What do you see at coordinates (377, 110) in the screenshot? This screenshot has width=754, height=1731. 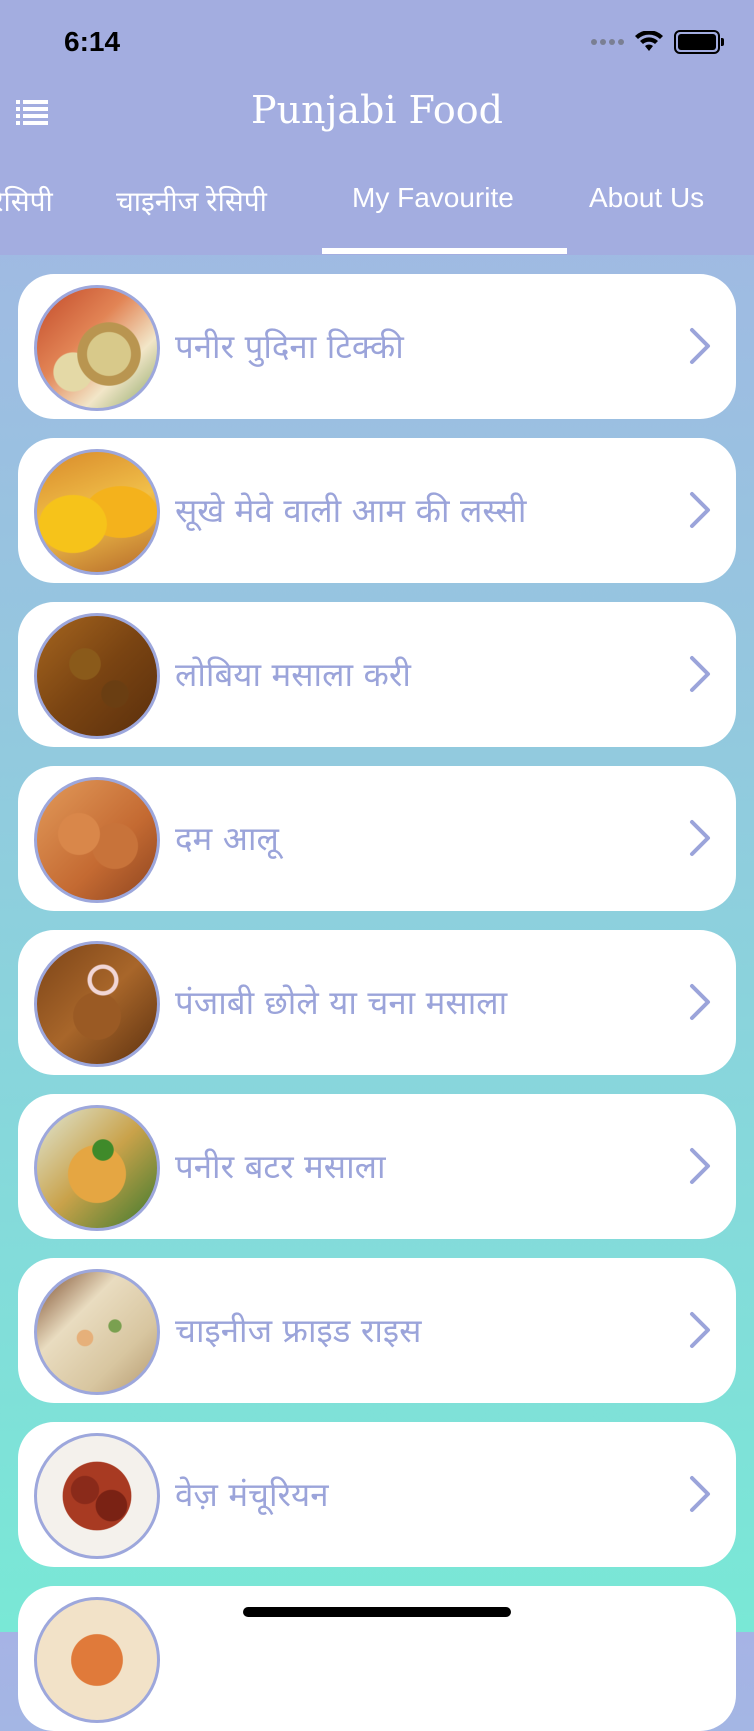 I see `app-title: Punjabi Food` at bounding box center [377, 110].